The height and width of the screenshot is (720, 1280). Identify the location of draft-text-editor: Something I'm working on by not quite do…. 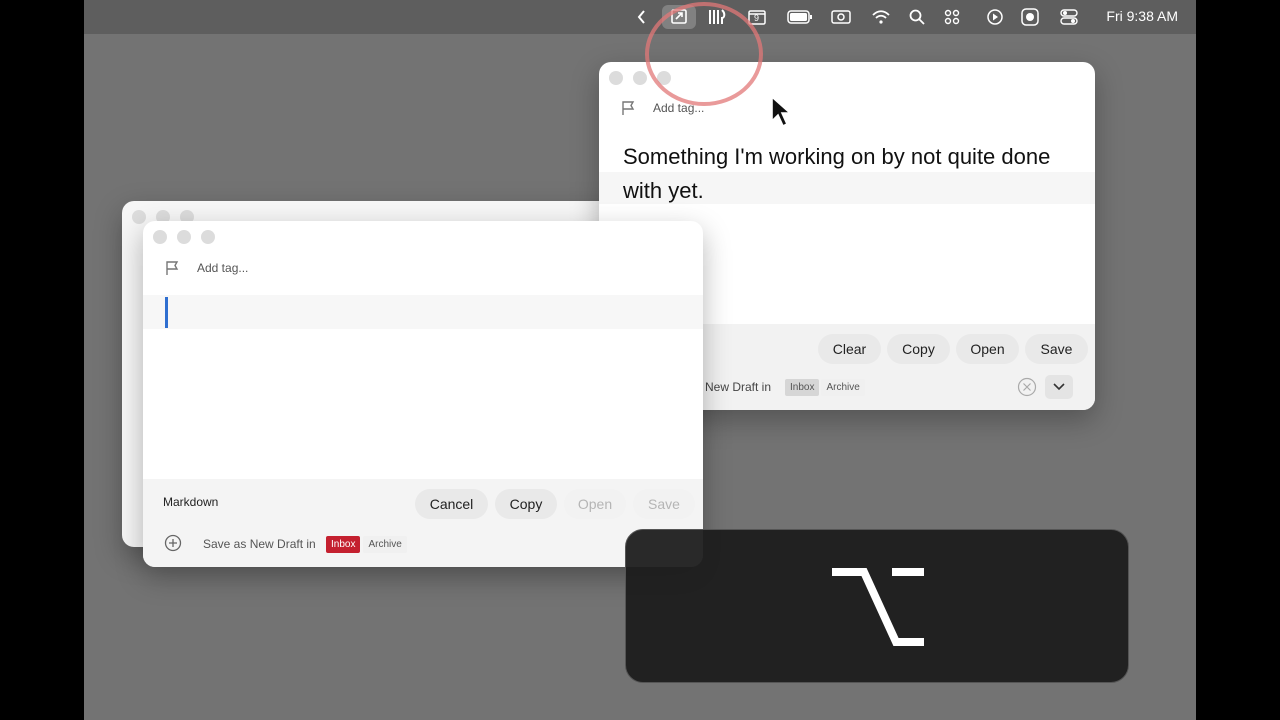
(843, 174).